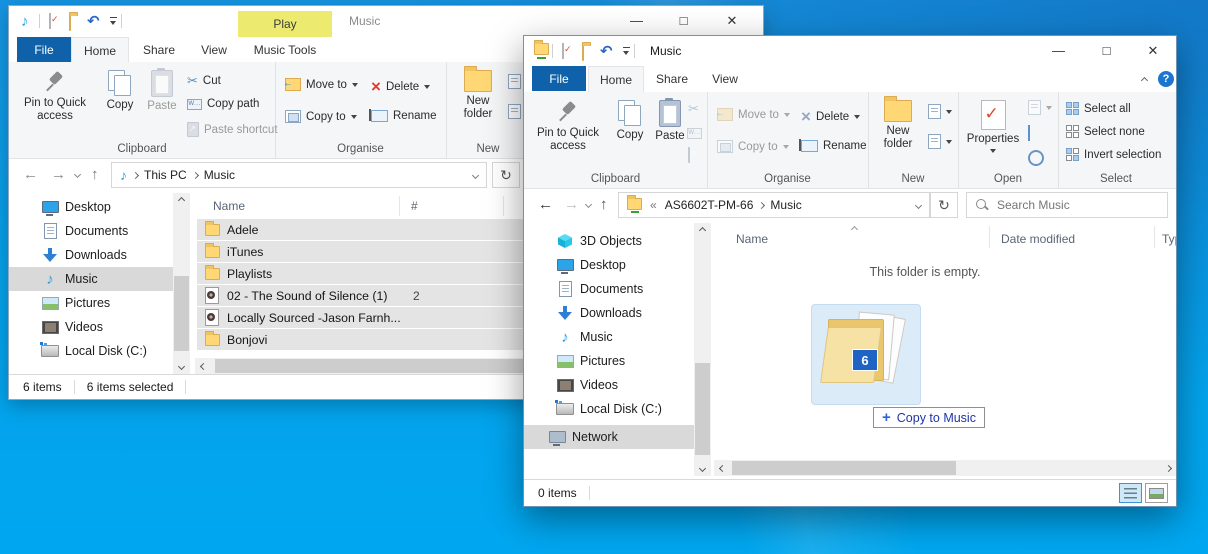 The image size is (1208, 554). What do you see at coordinates (1098, 108) in the screenshot?
I see `select-all-button: Select all` at bounding box center [1098, 108].